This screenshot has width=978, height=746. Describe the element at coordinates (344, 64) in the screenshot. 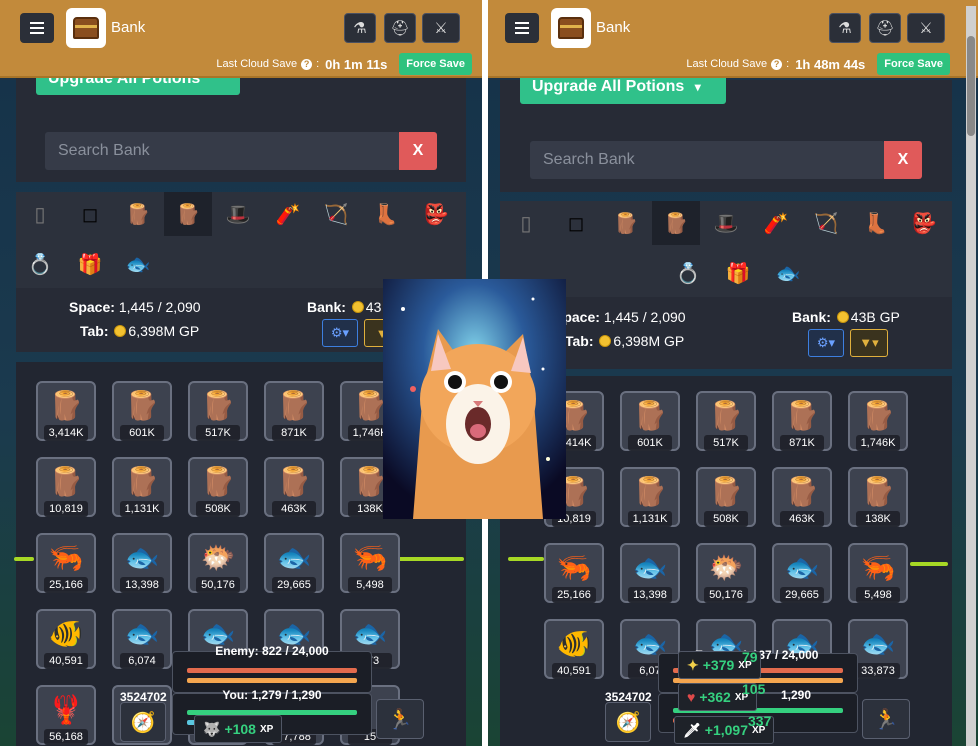

I see `cloud-save-row: Last Cloud Save ? : 0h 1m 11s Force Save` at that location.